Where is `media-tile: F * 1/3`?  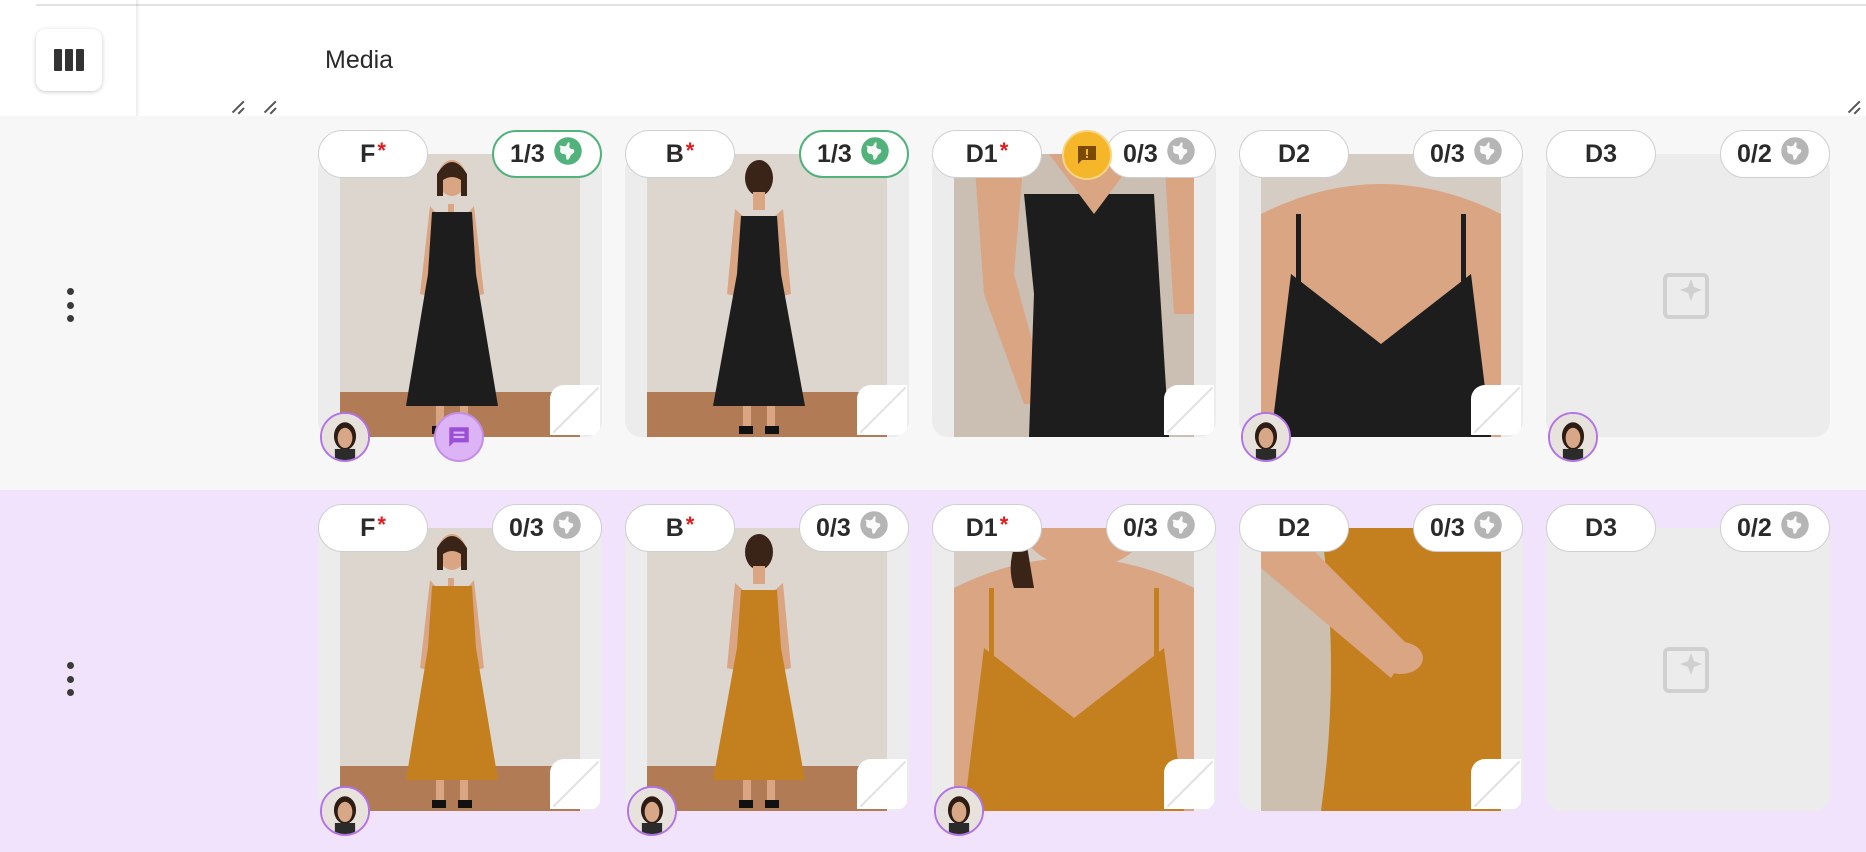 media-tile: F * 1/3 is located at coordinates (460, 291).